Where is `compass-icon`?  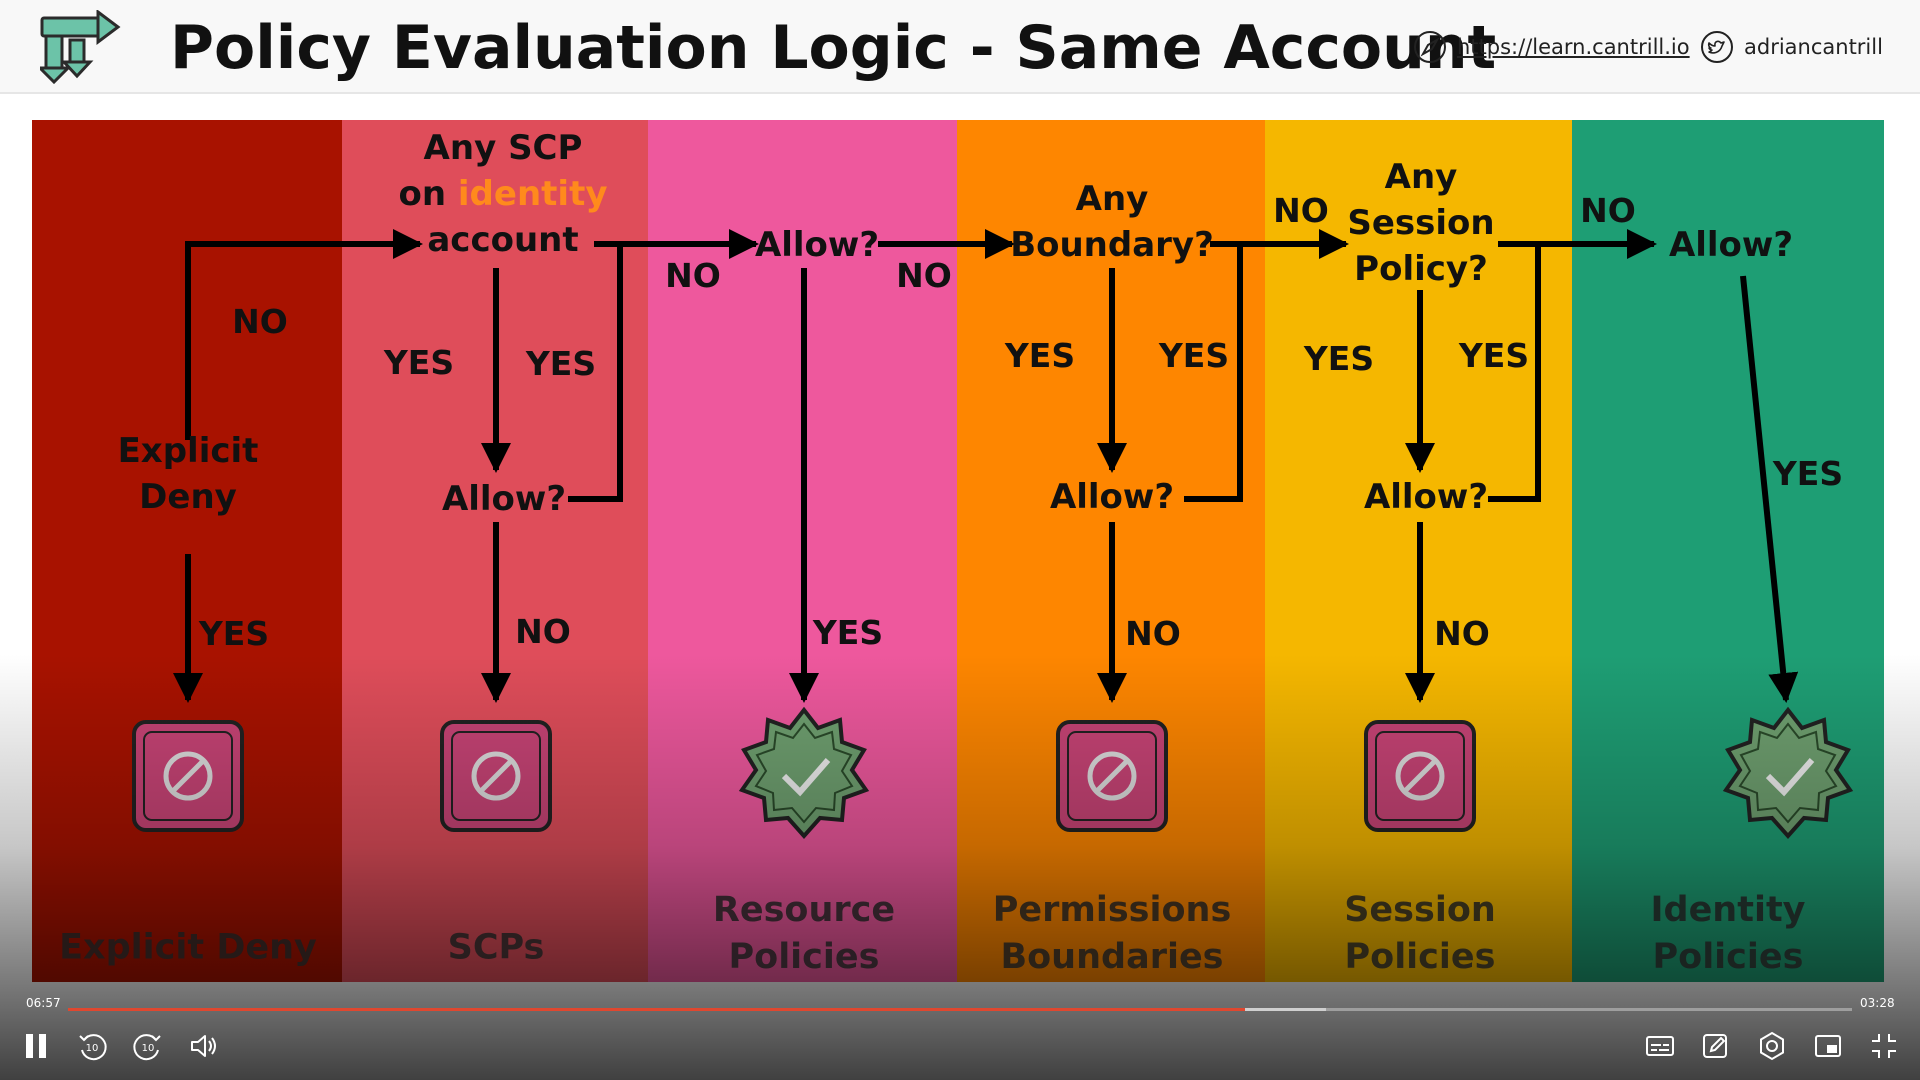 compass-icon is located at coordinates (1430, 47).